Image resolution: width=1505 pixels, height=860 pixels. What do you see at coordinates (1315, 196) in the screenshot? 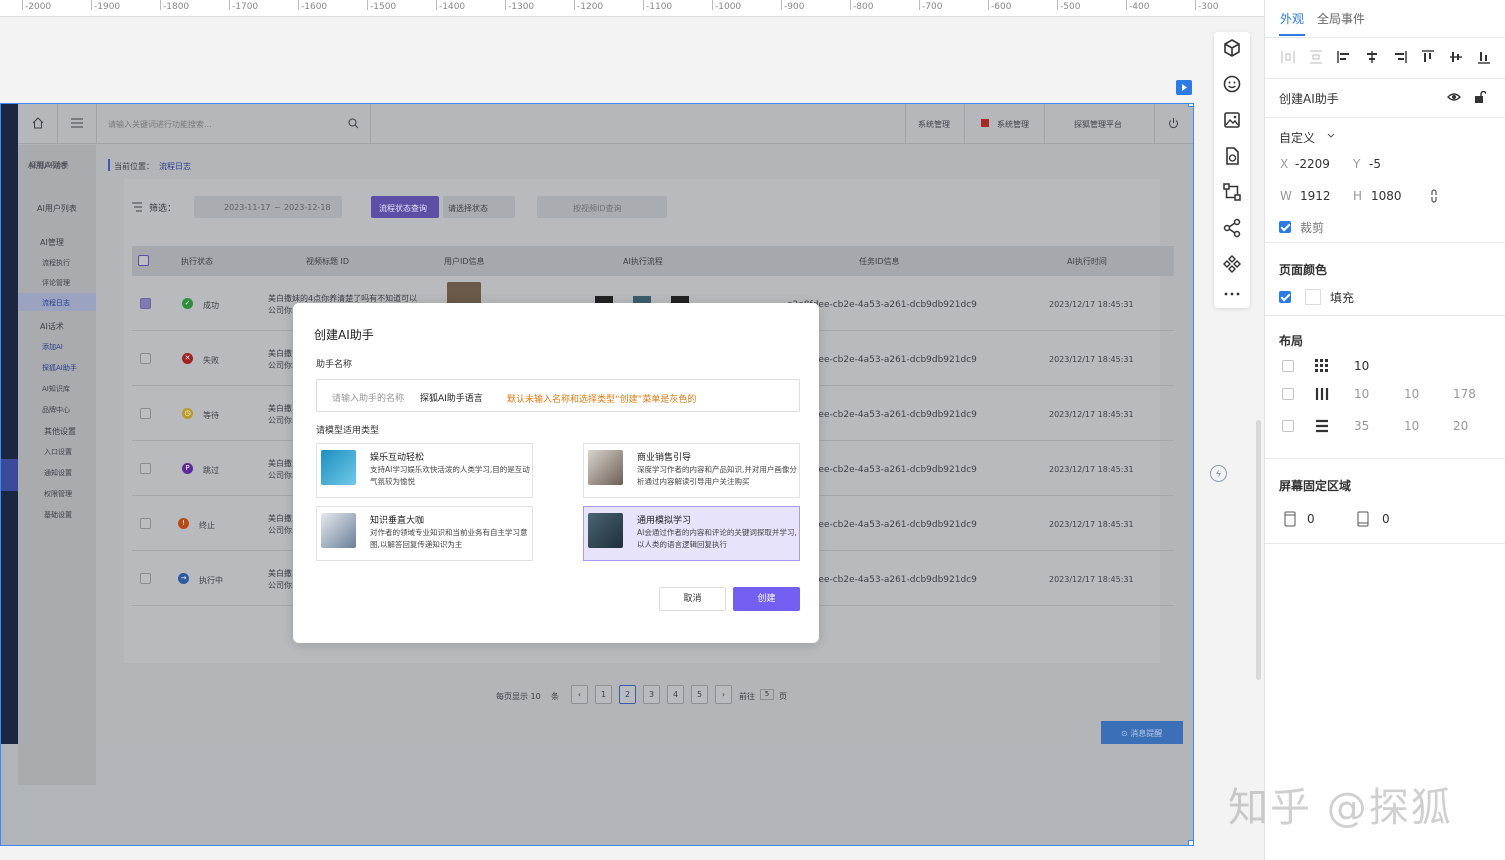
I see `w-input: 1912` at bounding box center [1315, 196].